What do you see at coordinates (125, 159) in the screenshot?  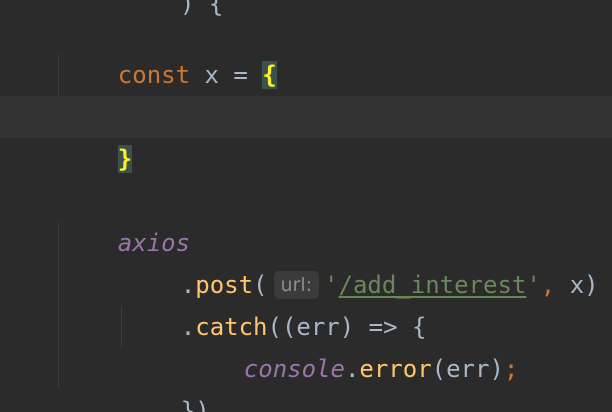 I see `matched-brace-close: }` at bounding box center [125, 159].